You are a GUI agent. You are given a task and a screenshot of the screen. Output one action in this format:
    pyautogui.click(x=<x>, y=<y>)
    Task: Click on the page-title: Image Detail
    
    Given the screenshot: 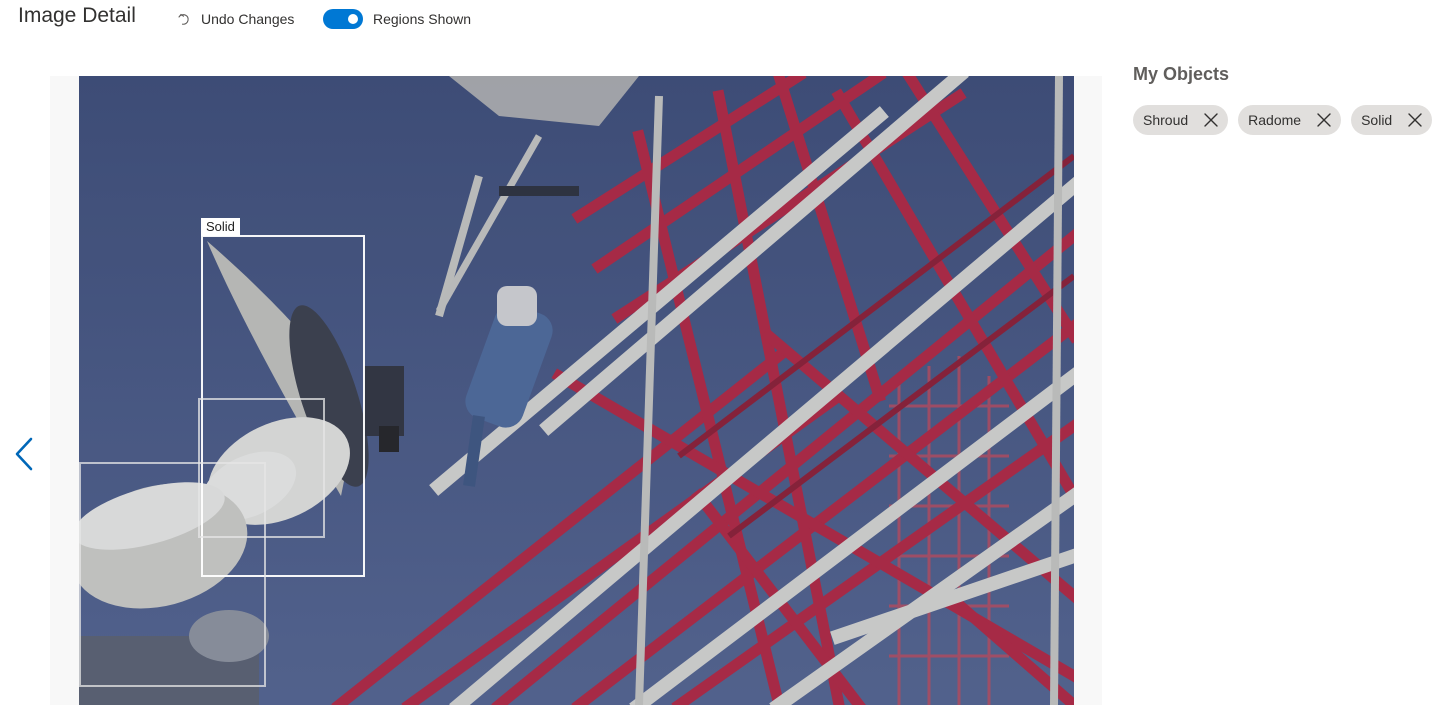 What is the action you would take?
    pyautogui.click(x=77, y=15)
    